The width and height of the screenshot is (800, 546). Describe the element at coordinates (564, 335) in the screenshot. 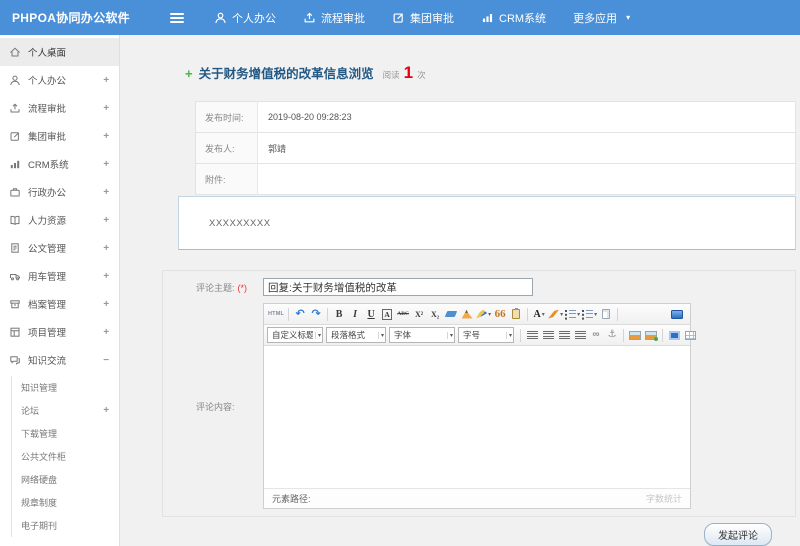

I see `align-right-button` at that location.